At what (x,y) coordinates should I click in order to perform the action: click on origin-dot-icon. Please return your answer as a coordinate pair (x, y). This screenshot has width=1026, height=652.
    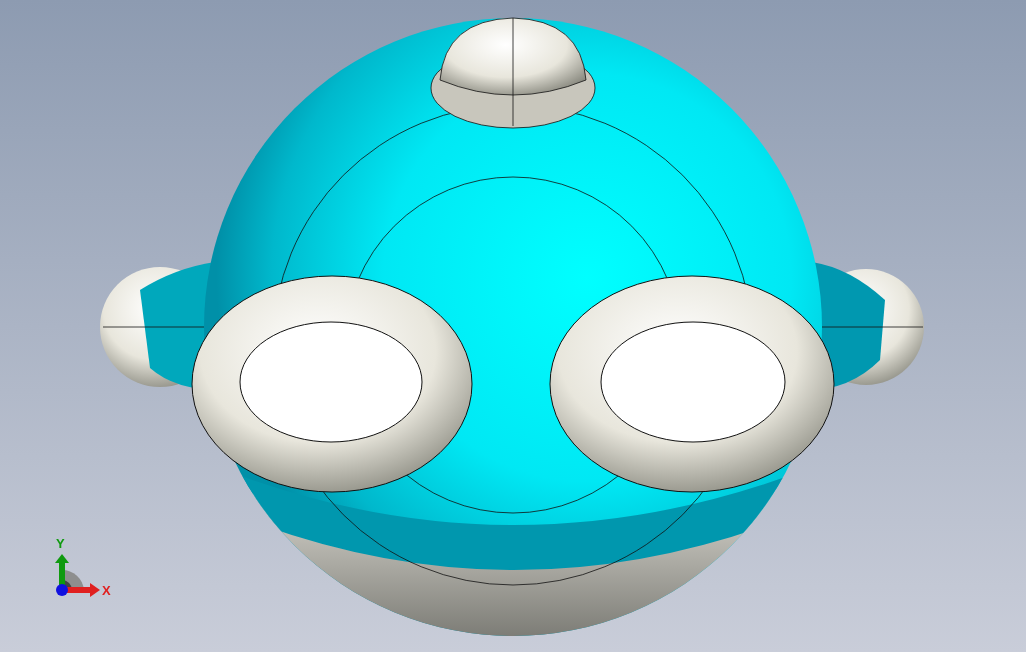
    Looking at the image, I should click on (62, 590).